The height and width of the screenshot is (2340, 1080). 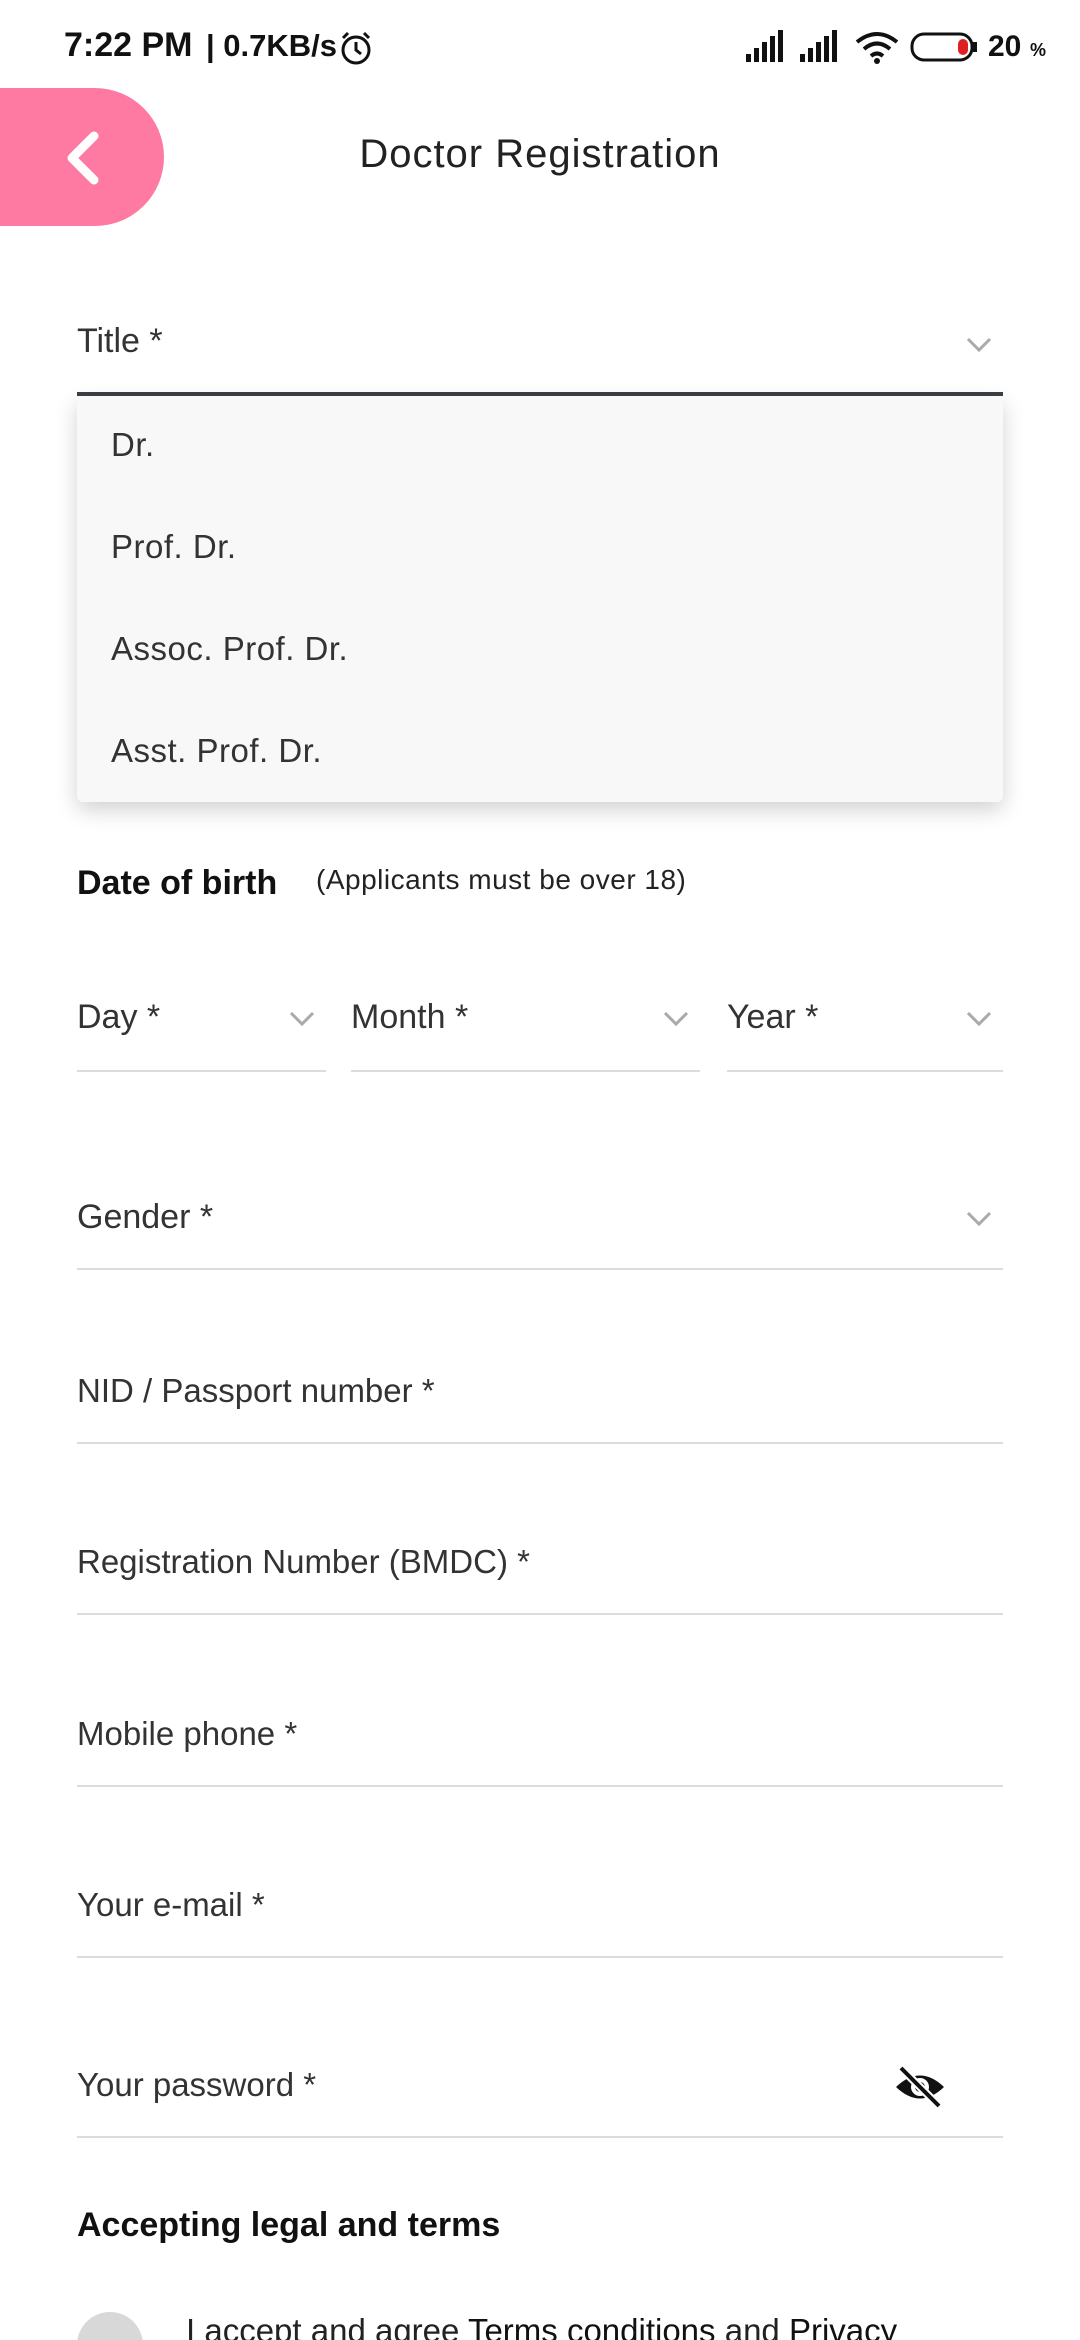 I want to click on privacy-link: Privacy, so click(x=843, y=2326).